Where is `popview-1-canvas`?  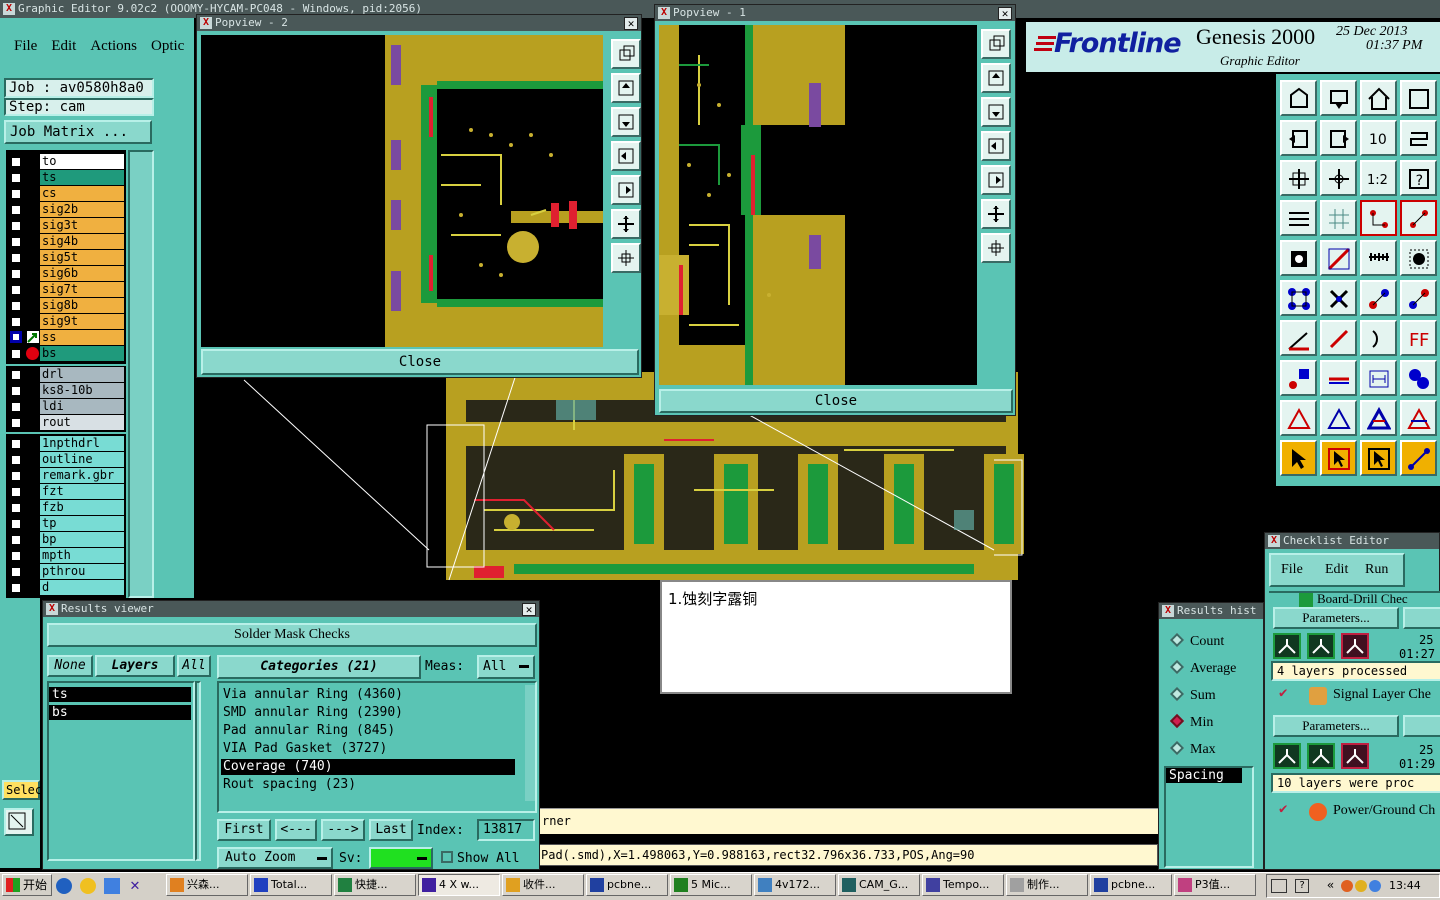
popview-1-canvas is located at coordinates (818, 205).